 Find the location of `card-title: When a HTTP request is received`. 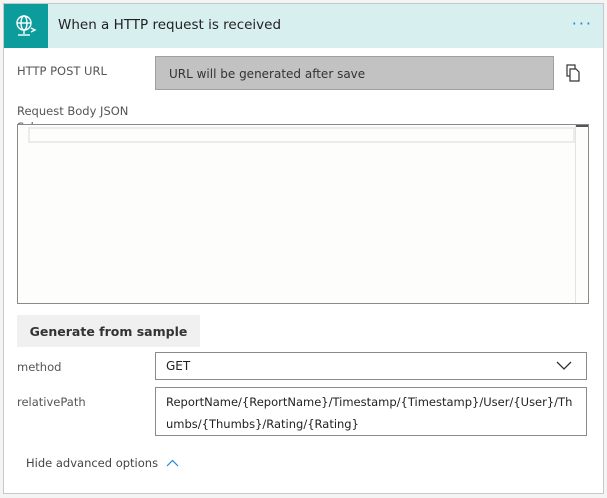

card-title: When a HTTP request is received is located at coordinates (170, 25).